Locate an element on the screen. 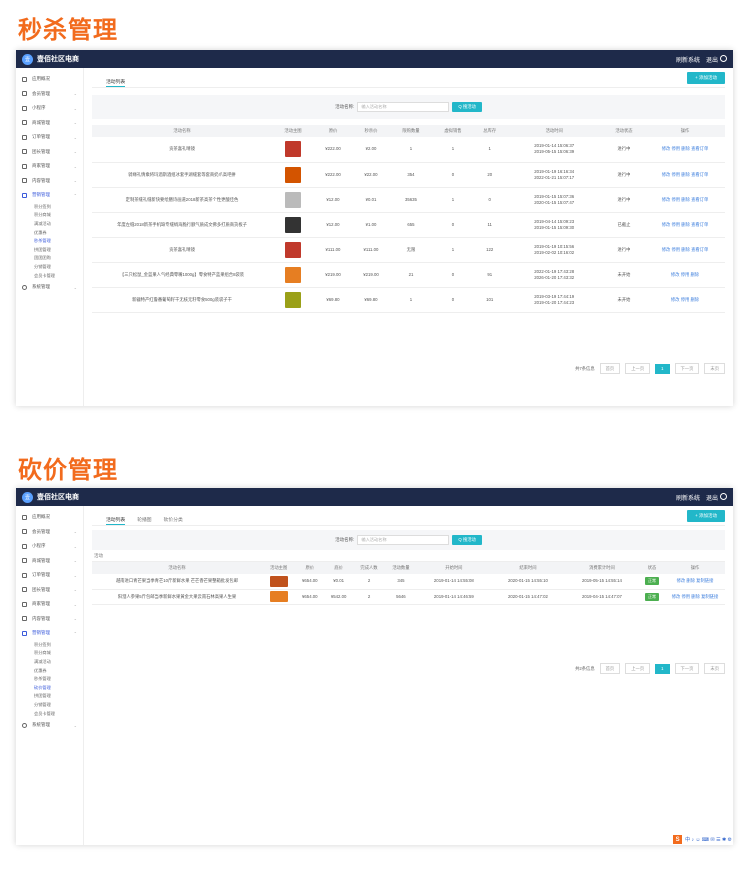 This screenshot has height=869, width=750. product-name: 定制茶缝礼缝新快要绘膳诗画道2018新茶高茶个性更酸佳色 is located at coordinates (182, 200).